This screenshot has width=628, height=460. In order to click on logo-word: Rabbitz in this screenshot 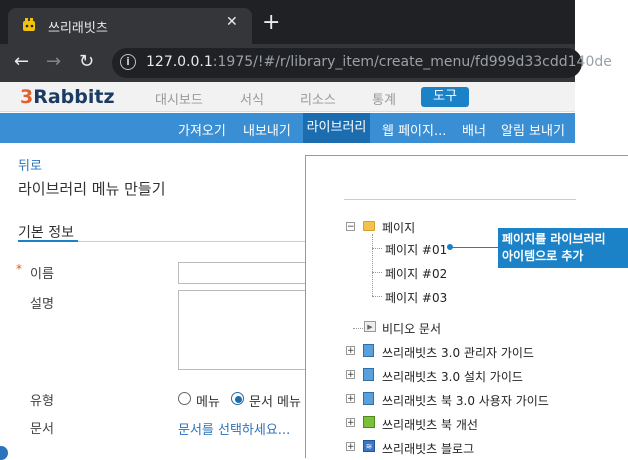, I will do `click(74, 97)`.